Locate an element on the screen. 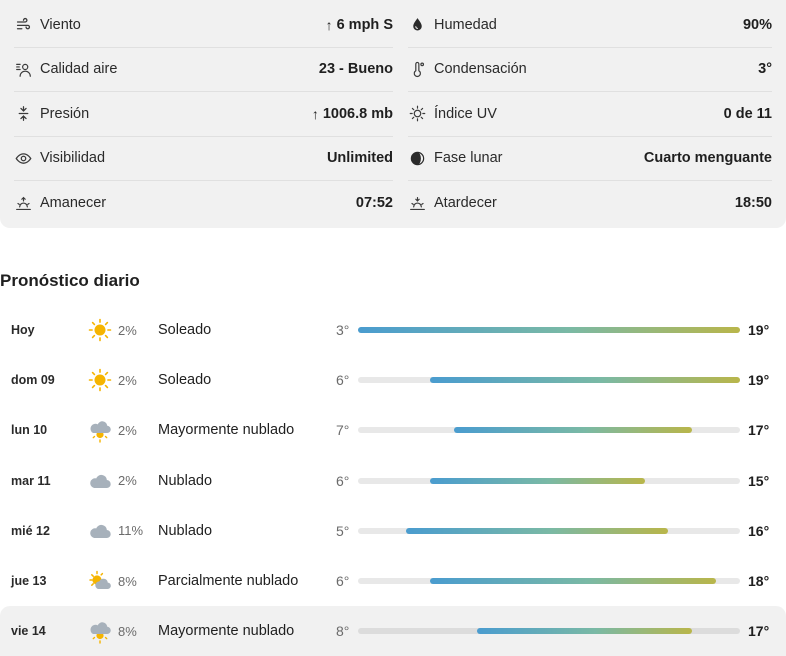 The image size is (786, 656). detail-row-presion: Presión ↑ 1006.8 mb is located at coordinates (203, 114).